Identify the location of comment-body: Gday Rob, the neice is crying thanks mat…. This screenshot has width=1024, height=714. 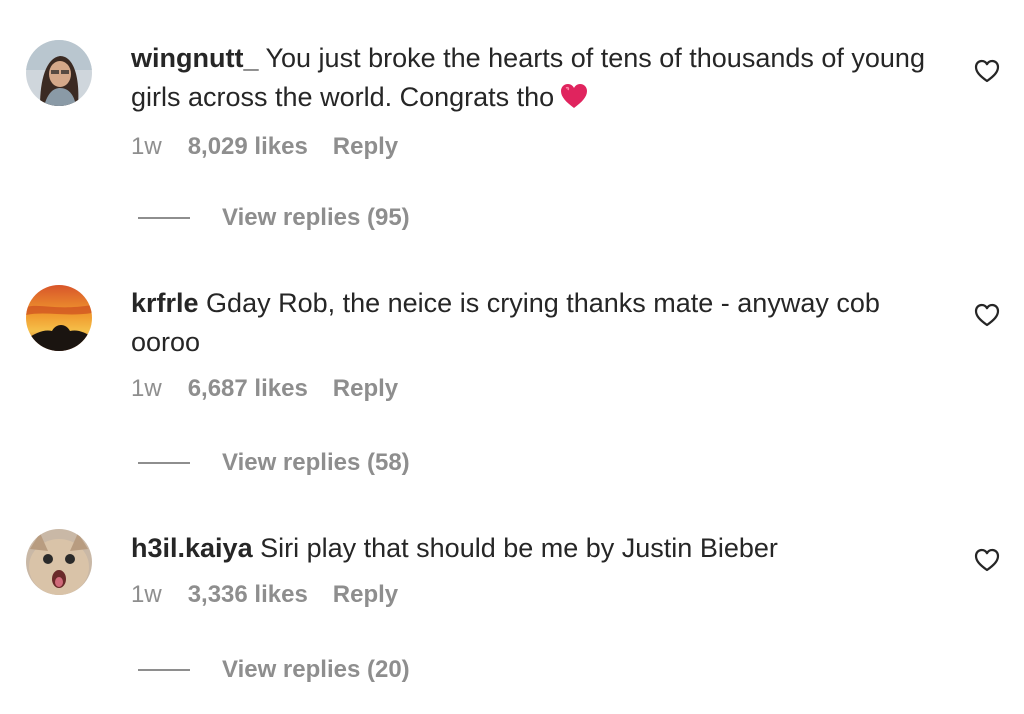
(505, 322).